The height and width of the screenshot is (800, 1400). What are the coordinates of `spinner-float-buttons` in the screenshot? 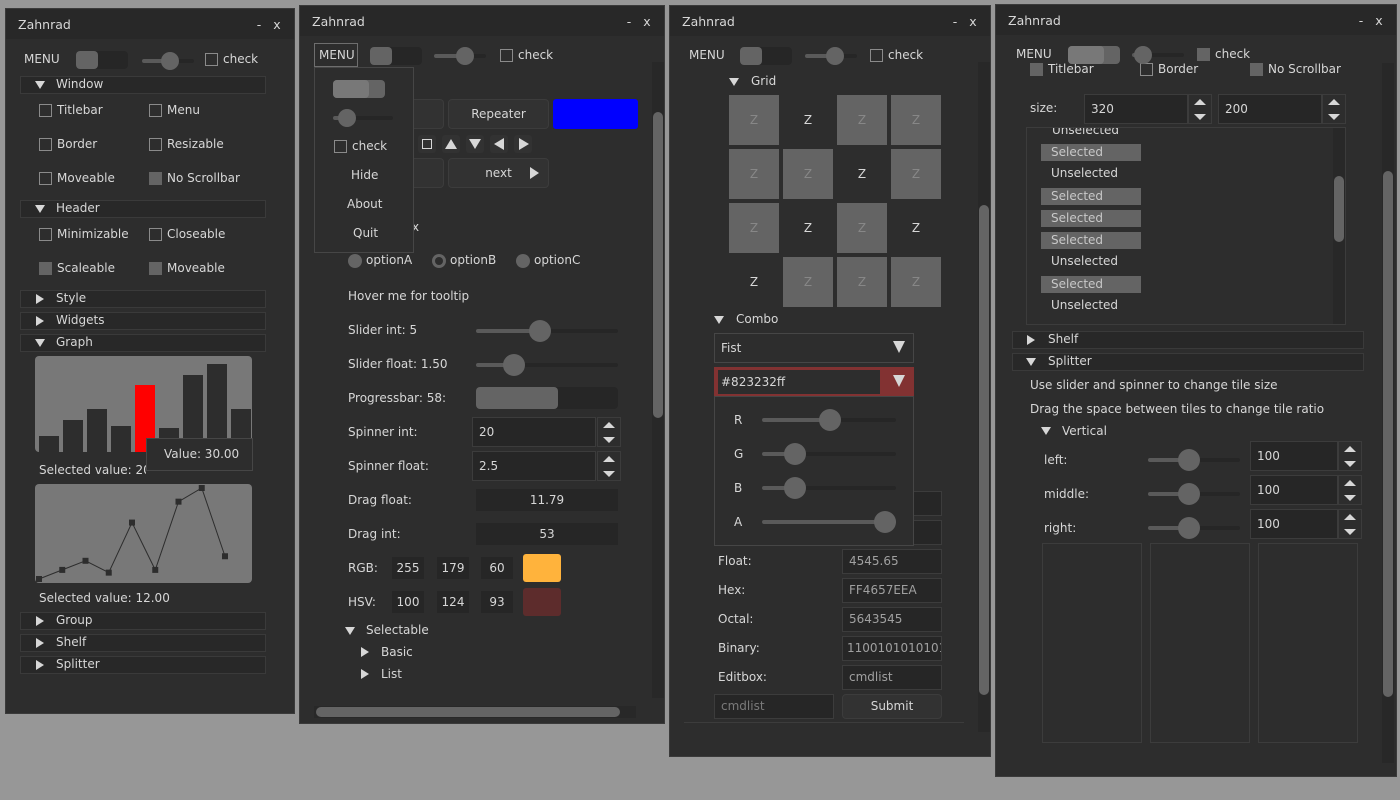 It's located at (609, 466).